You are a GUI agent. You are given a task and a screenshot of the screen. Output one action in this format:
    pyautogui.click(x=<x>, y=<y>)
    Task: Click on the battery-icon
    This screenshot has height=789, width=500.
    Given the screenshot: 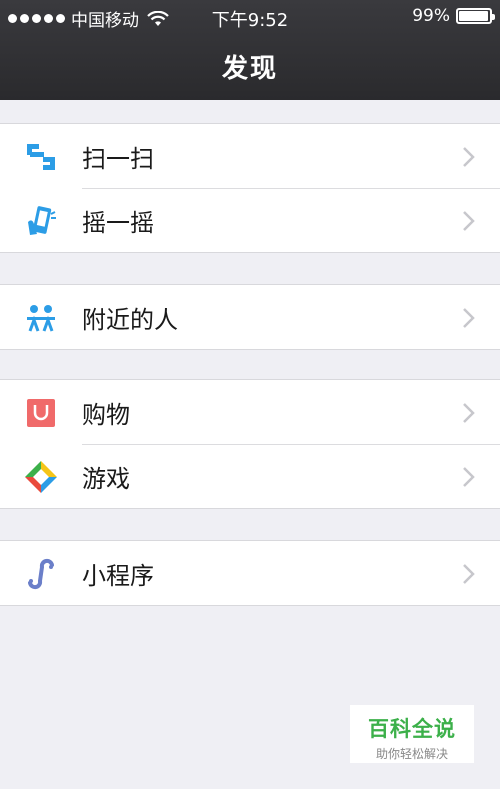 What is the action you would take?
    pyautogui.click(x=475, y=16)
    